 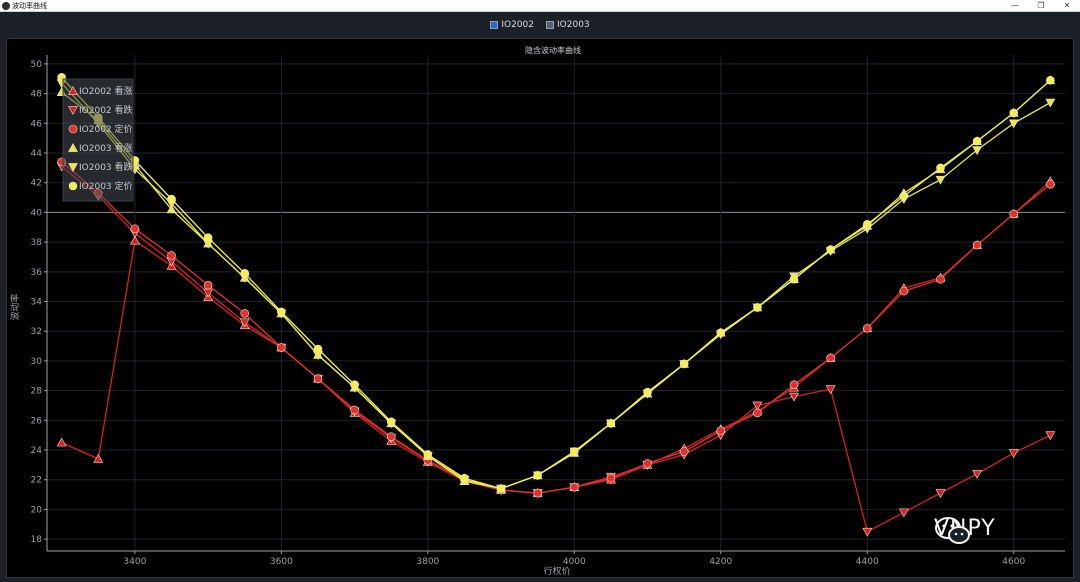 I want to click on legend-label: IO2002 看跌, so click(x=106, y=110).